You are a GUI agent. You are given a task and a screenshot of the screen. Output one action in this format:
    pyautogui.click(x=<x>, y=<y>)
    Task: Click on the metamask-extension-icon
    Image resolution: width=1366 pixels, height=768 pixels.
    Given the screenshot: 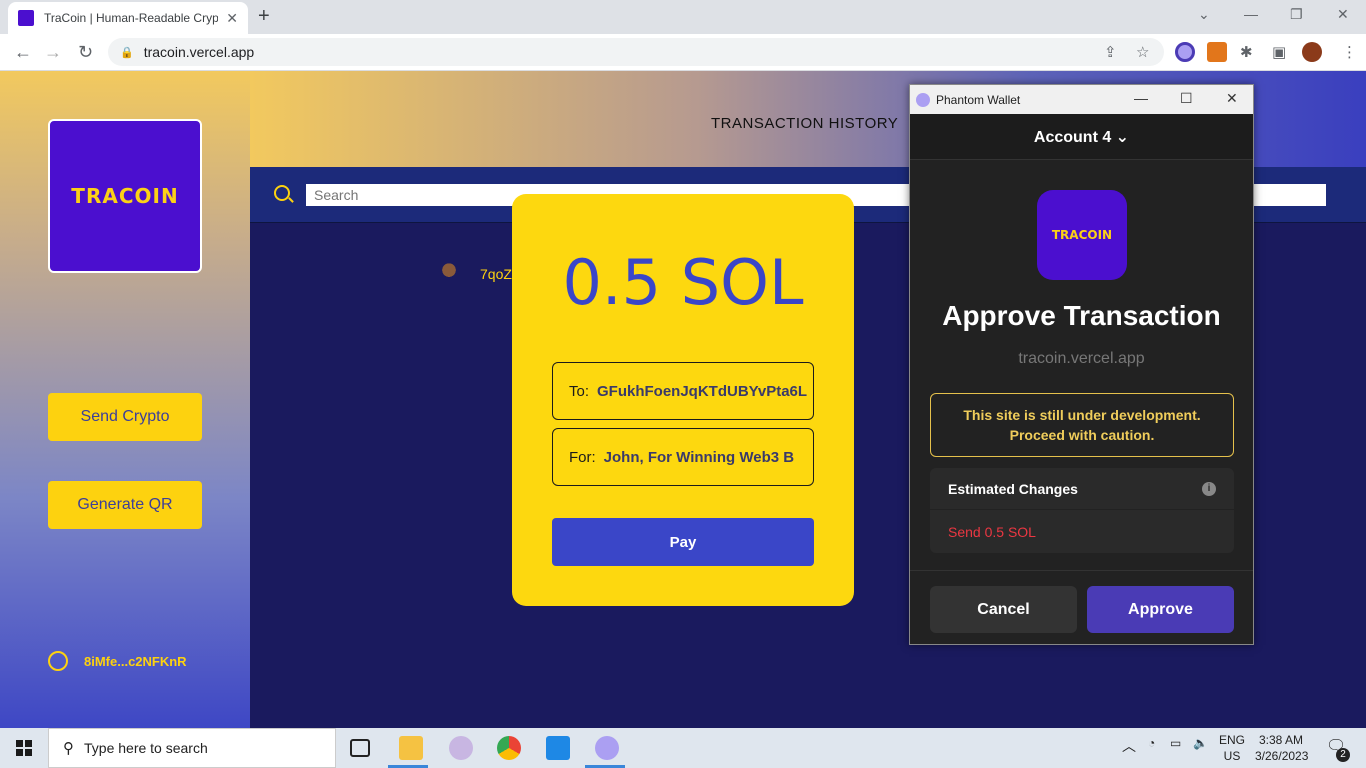 What is the action you would take?
    pyautogui.click(x=1217, y=52)
    